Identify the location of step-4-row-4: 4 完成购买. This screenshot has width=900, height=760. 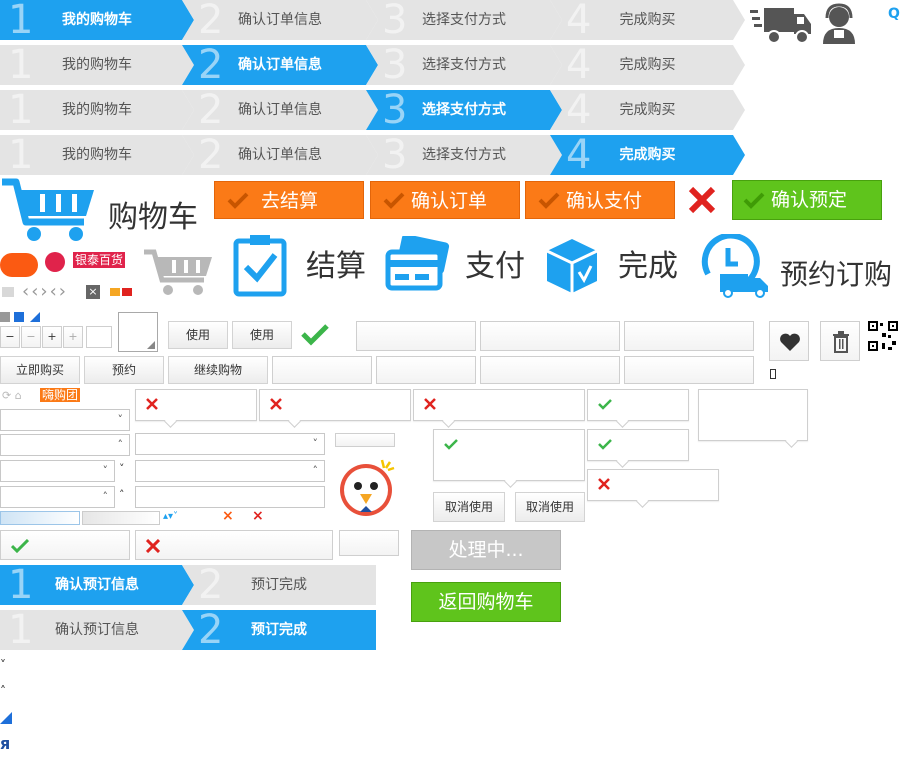
(647, 155).